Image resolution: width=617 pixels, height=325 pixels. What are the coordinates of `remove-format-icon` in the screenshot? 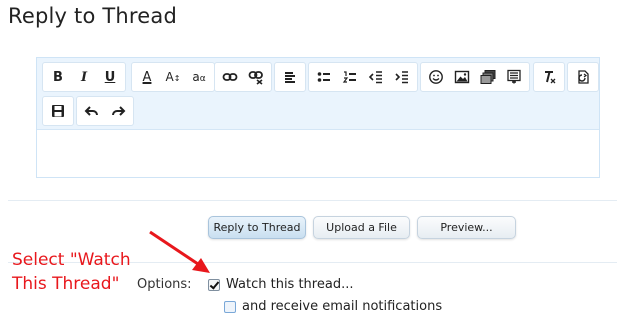 It's located at (550, 77).